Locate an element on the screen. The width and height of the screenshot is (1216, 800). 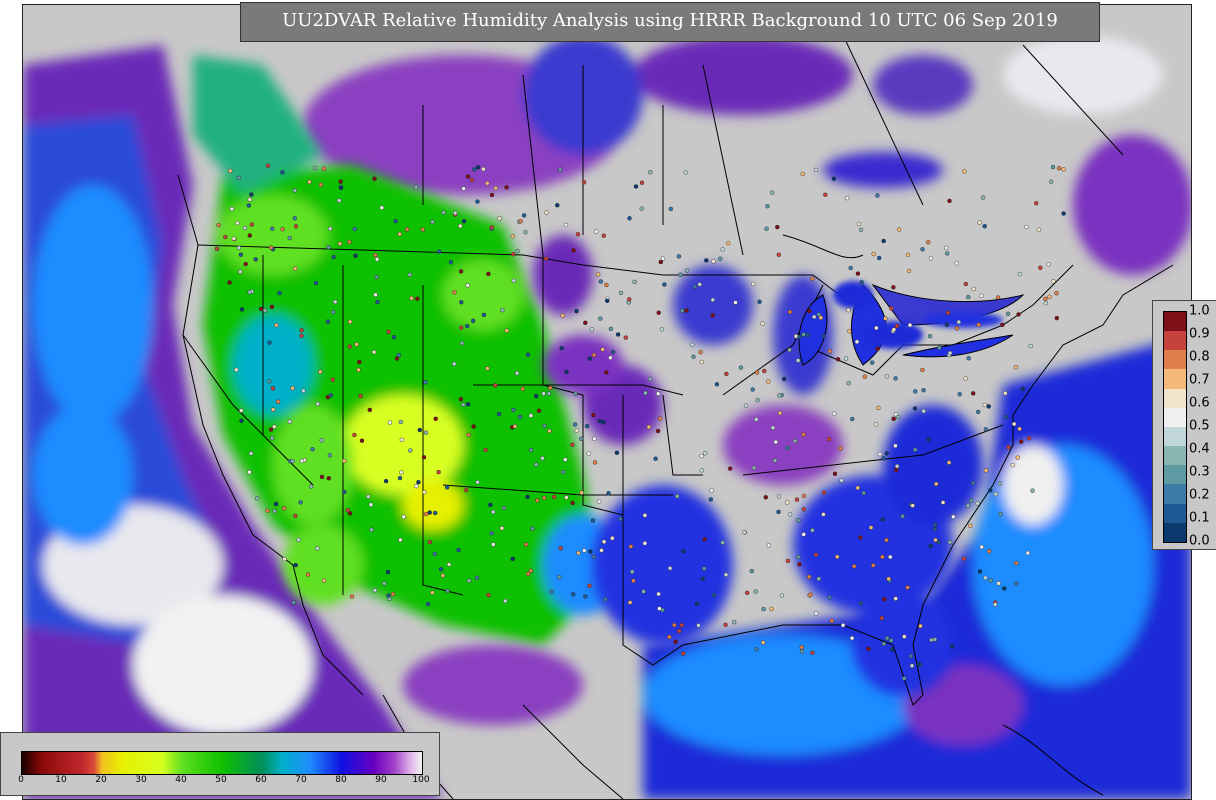
rh-colorbar-tick-label: 20 is located at coordinates (101, 780).